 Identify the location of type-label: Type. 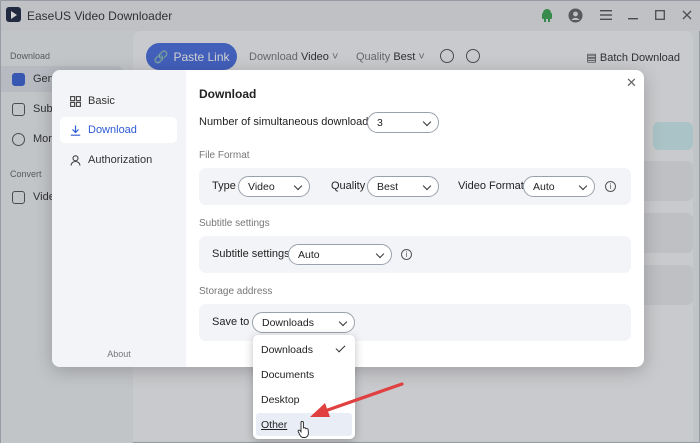
(224, 186).